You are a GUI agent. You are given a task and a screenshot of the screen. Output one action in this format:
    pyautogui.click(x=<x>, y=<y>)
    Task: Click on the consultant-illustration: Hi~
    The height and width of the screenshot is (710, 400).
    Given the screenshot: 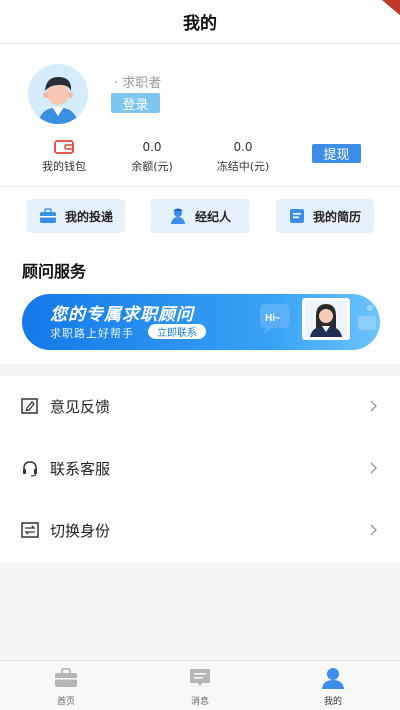 What is the action you would take?
    pyautogui.click(x=318, y=319)
    